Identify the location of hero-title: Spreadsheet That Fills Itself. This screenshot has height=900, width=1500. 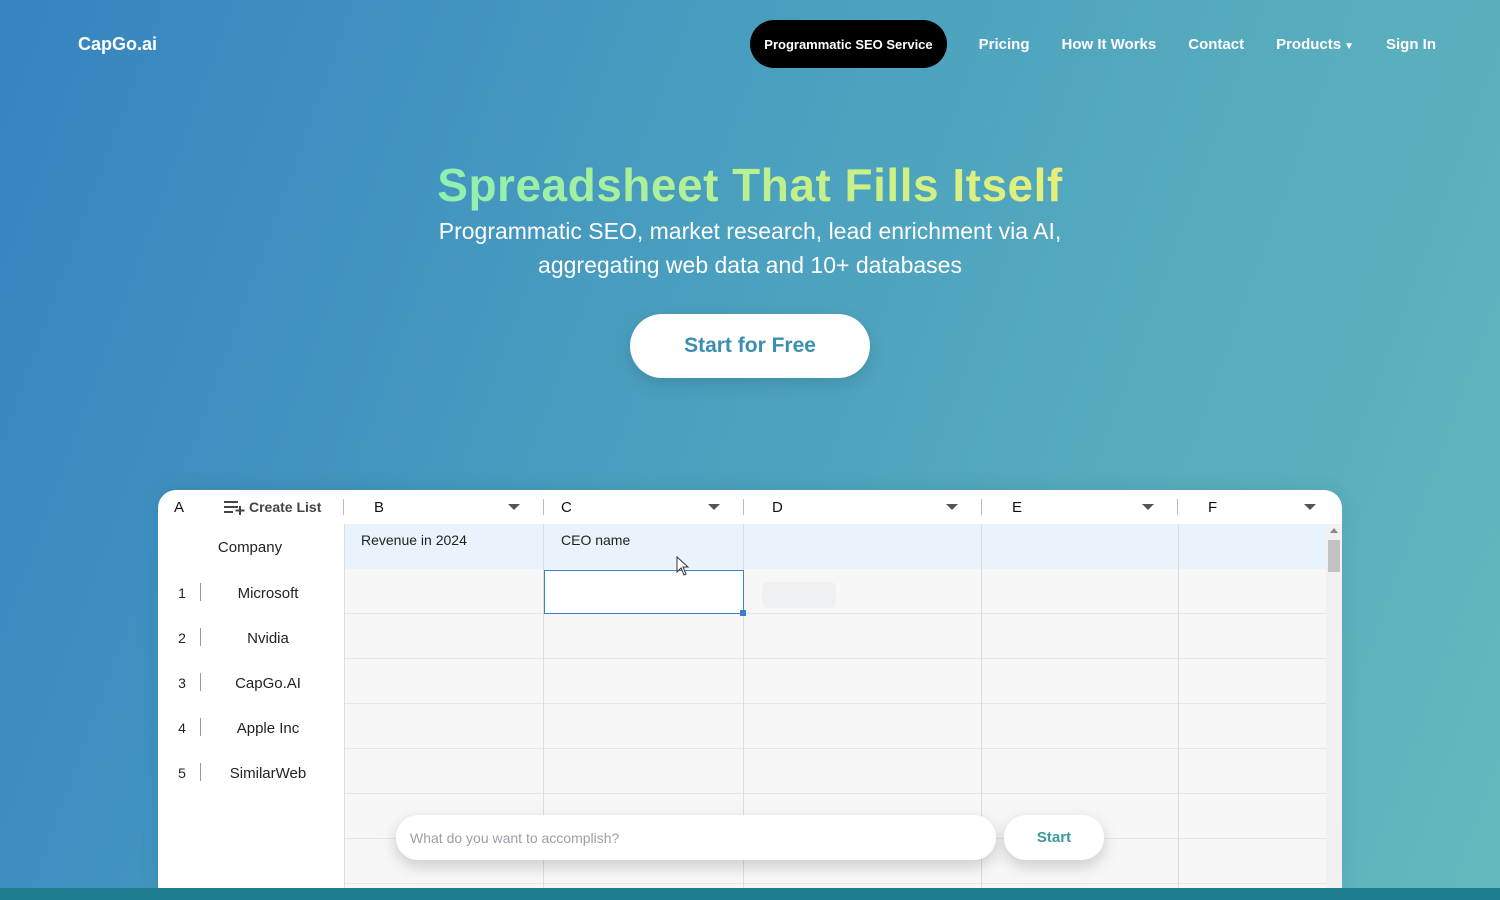
(750, 185).